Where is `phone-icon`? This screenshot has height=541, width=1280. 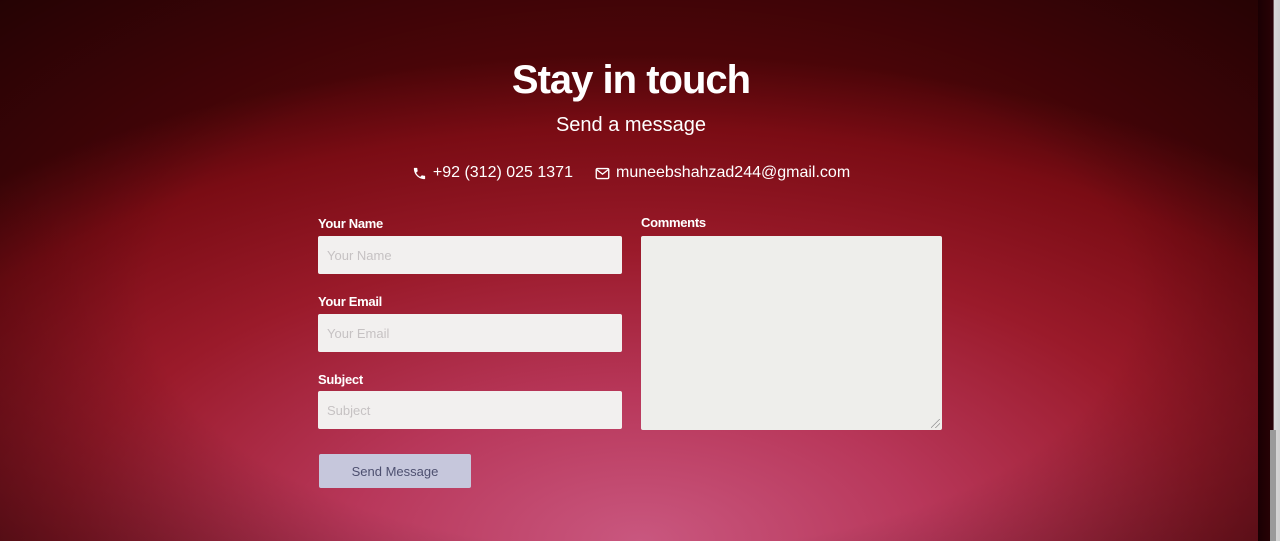
phone-icon is located at coordinates (419, 173).